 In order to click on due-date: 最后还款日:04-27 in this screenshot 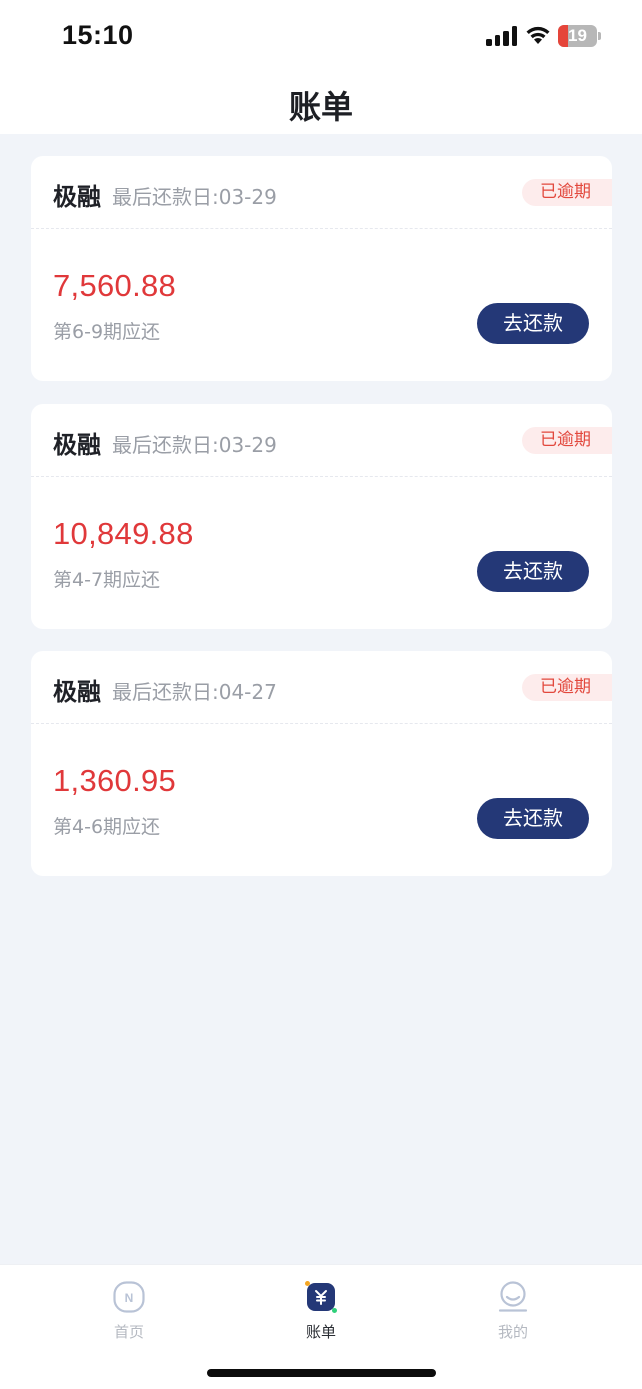, I will do `click(194, 692)`.